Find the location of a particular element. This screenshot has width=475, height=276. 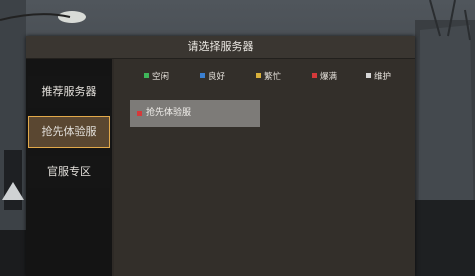

server-entry: 抢先体验服 is located at coordinates (195, 113).